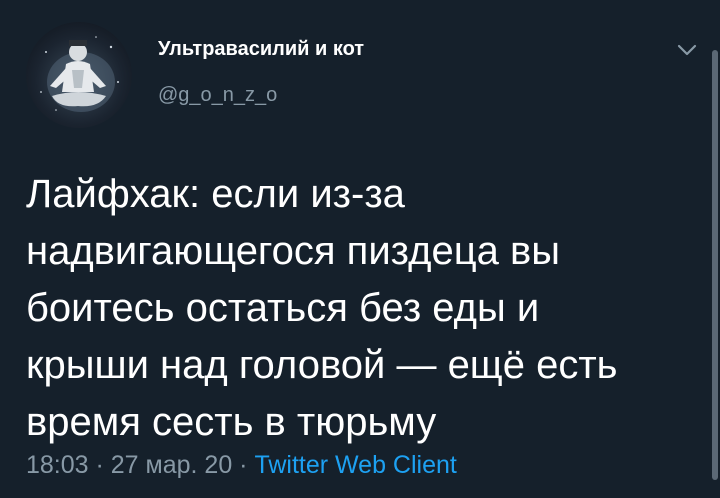  I want to click on tweet-metadata: 18:03 · 27 мар. 20 · Twitter Web Client, so click(241, 465).